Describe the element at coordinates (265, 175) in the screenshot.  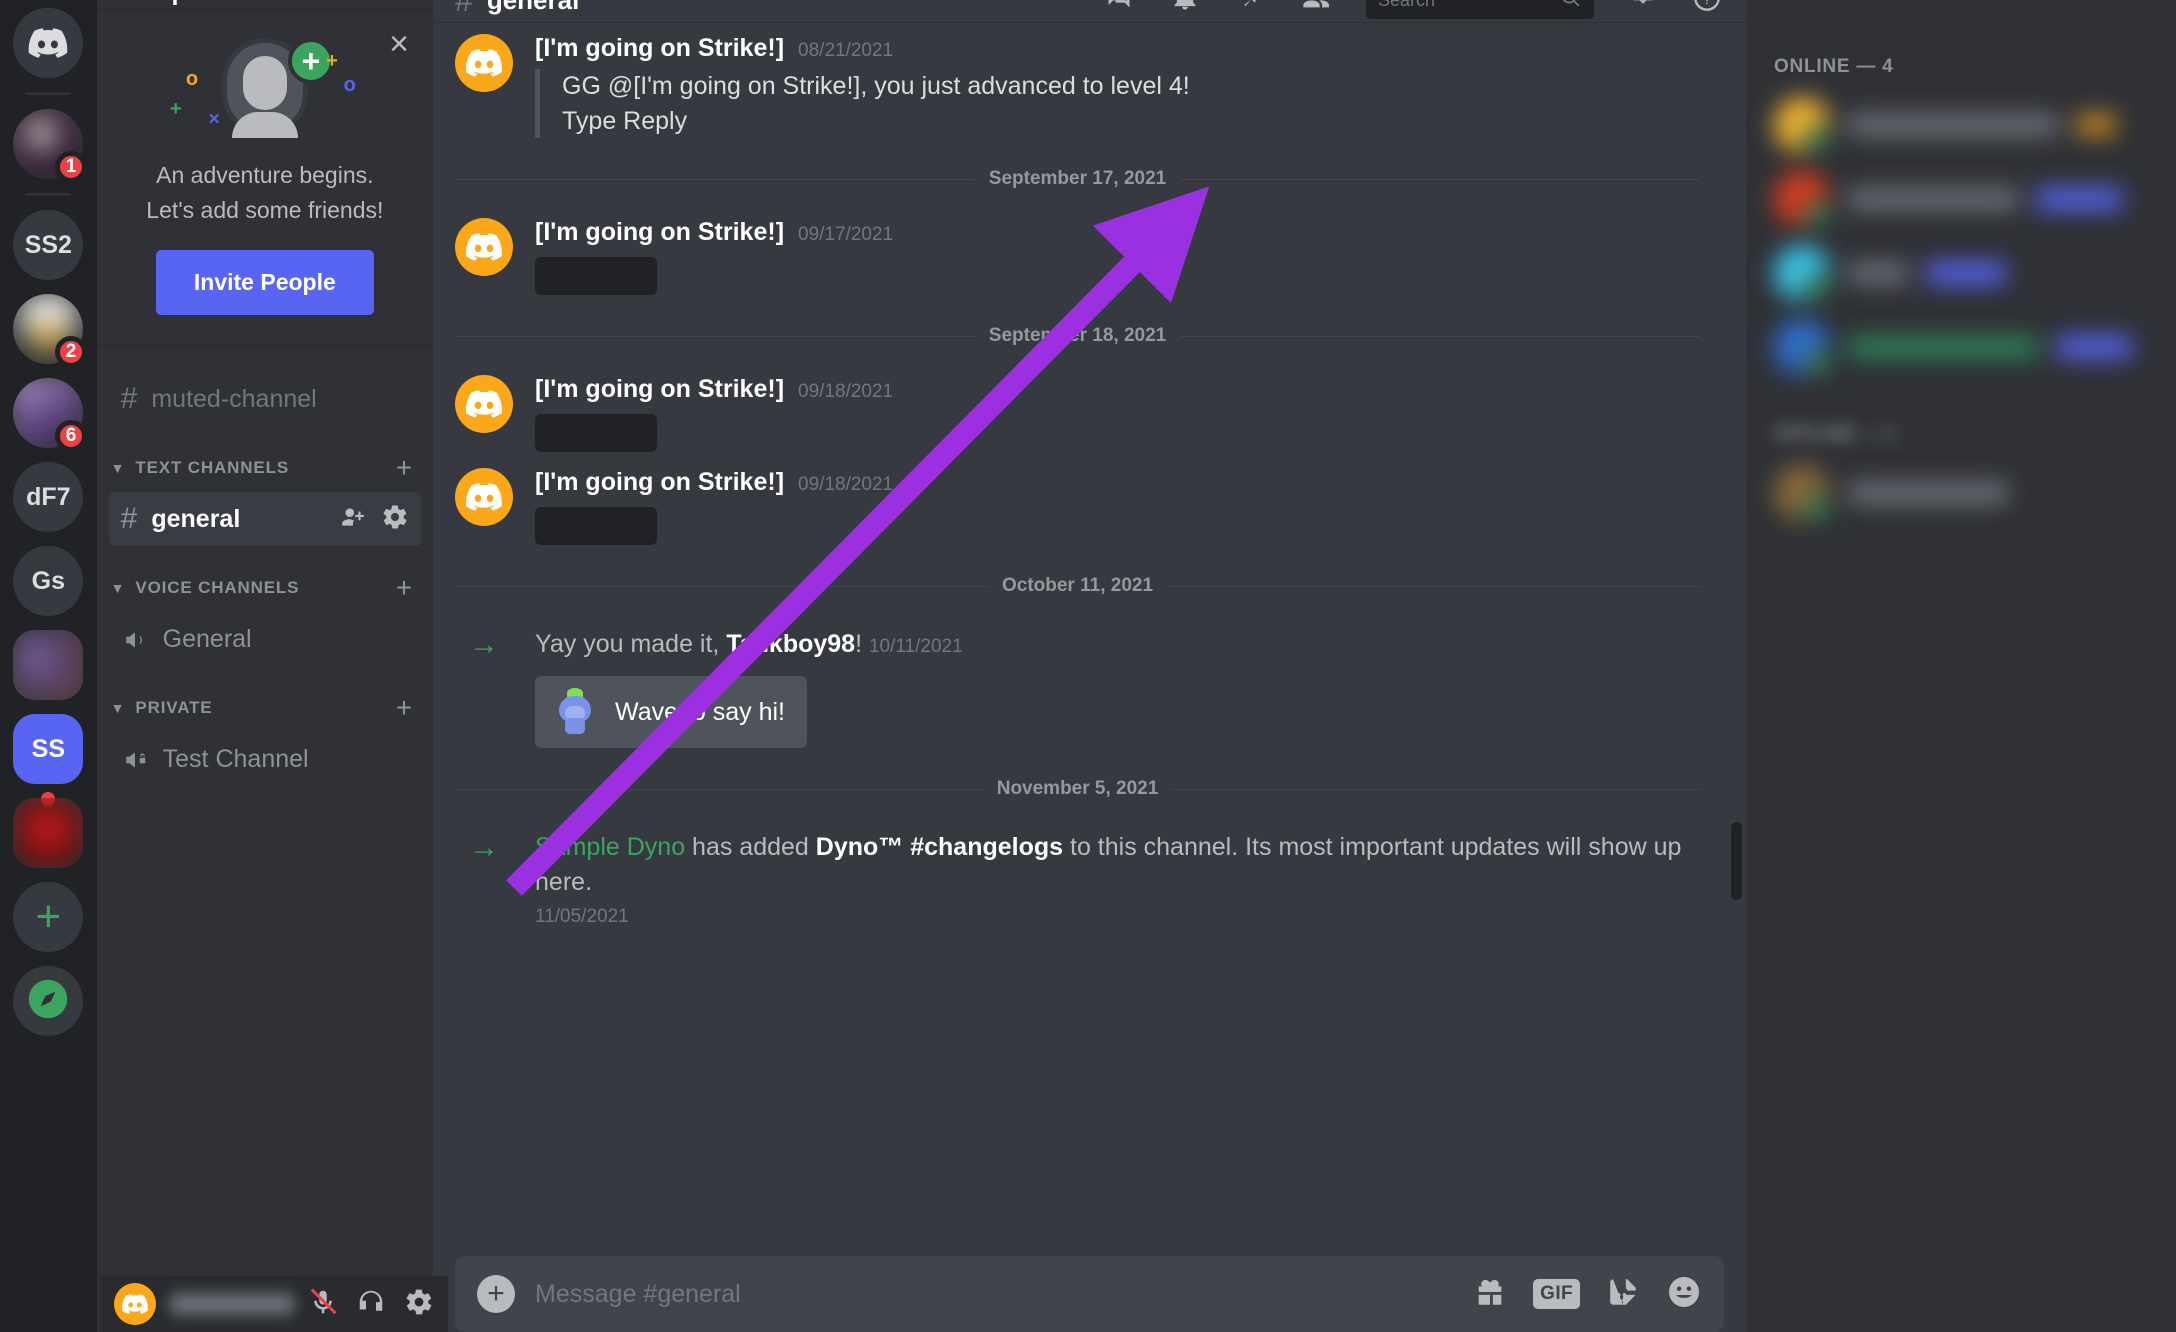
I see `promo-line-1: An adventure begins.` at that location.